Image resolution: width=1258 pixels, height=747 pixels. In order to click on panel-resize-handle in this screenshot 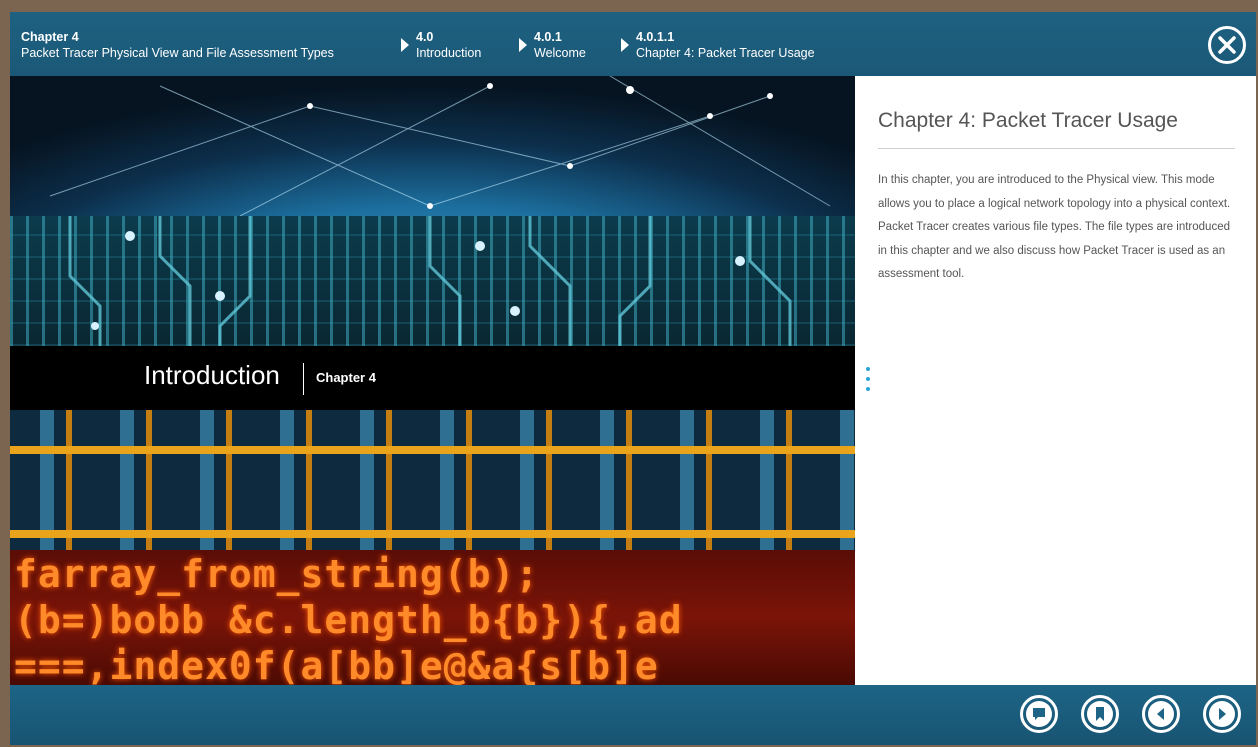, I will do `click(868, 379)`.